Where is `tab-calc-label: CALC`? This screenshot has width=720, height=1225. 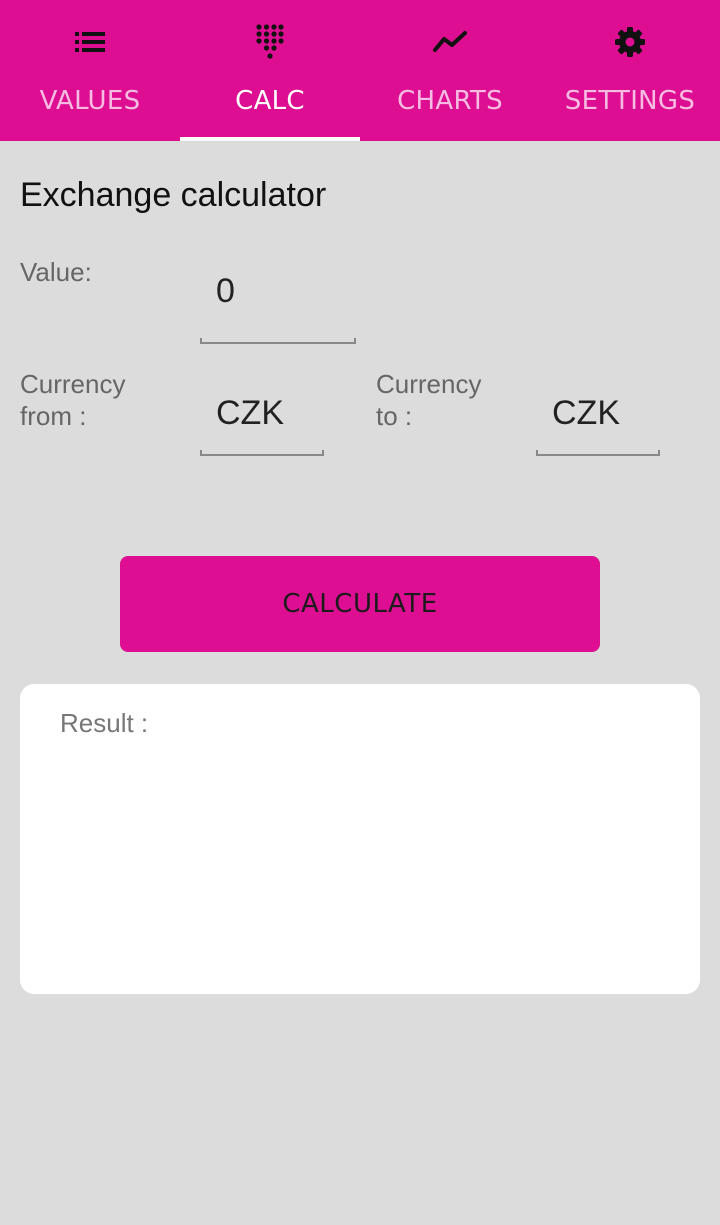
tab-calc-label: CALC is located at coordinates (270, 101).